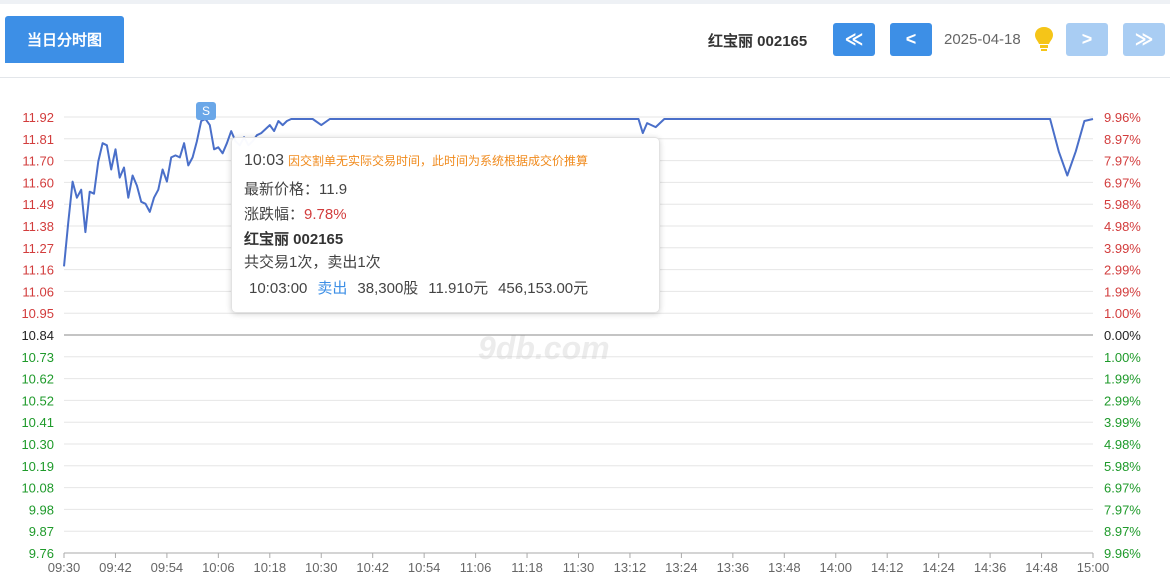  Describe the element at coordinates (333, 189) in the screenshot. I see `tooltip-price-value: 11.9` at that location.